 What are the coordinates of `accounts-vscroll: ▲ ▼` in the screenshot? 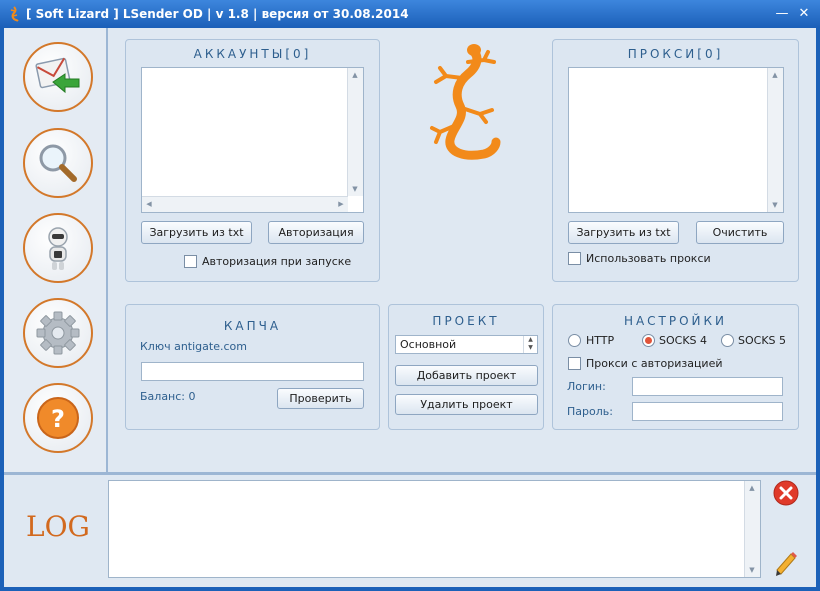 It's located at (355, 132).